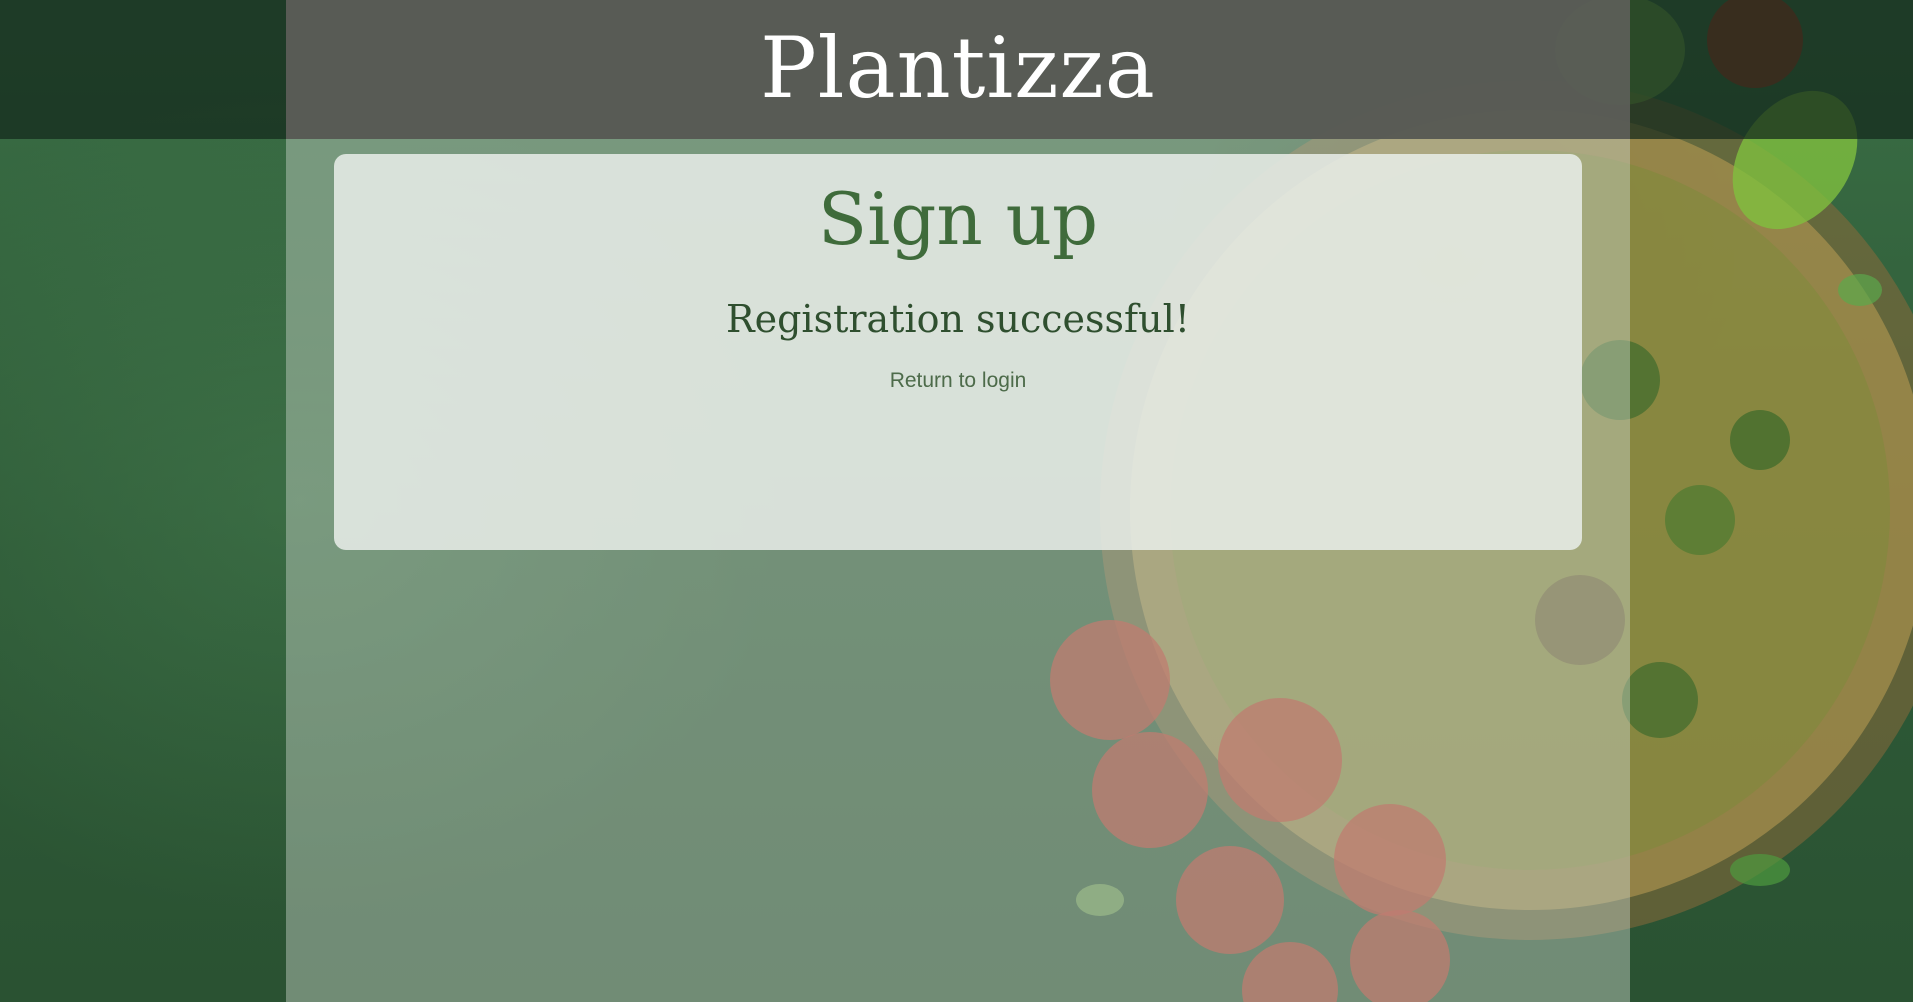  I want to click on return-to-login-link: Return to login, so click(958, 381).